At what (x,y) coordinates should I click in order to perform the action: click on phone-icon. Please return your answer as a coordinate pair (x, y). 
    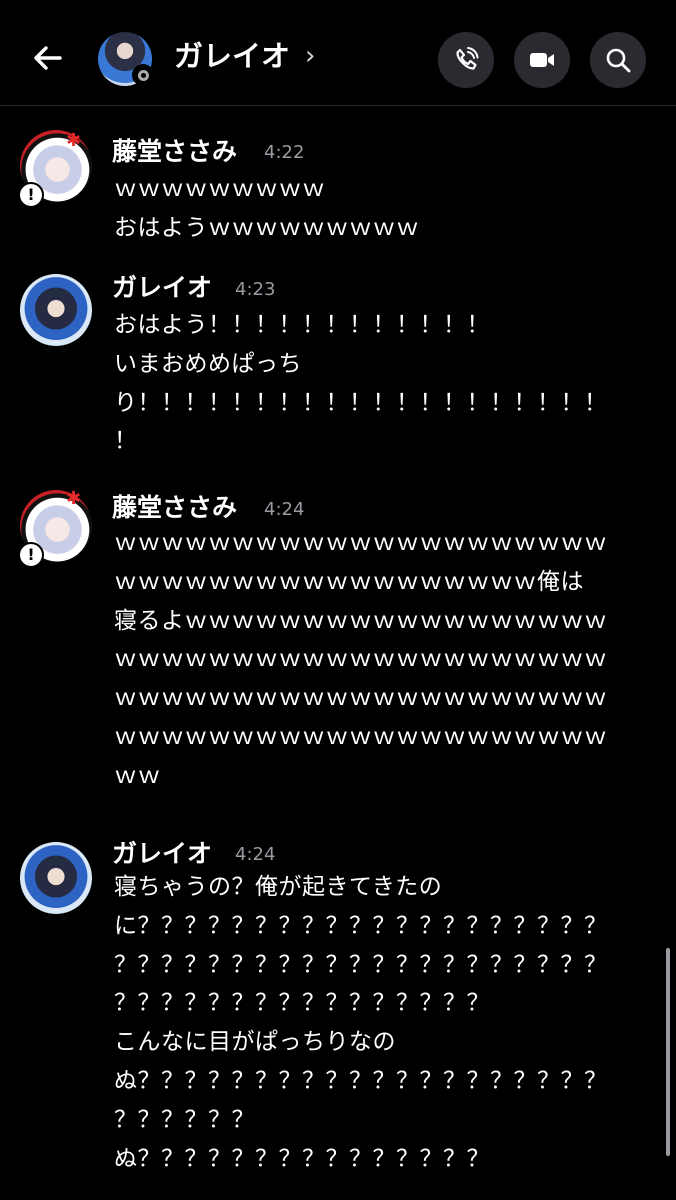
    Looking at the image, I should click on (467, 58).